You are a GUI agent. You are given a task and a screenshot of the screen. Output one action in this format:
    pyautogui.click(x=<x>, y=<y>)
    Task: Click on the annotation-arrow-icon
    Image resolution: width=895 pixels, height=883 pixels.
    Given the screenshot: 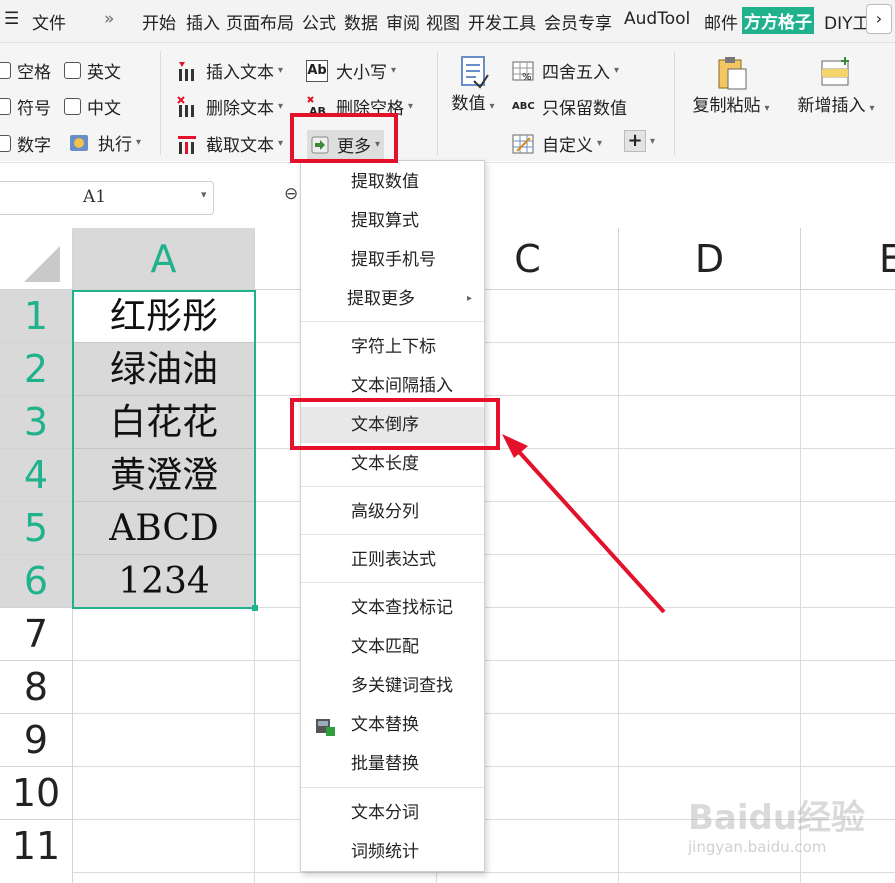 What is the action you would take?
    pyautogui.click(x=584, y=524)
    